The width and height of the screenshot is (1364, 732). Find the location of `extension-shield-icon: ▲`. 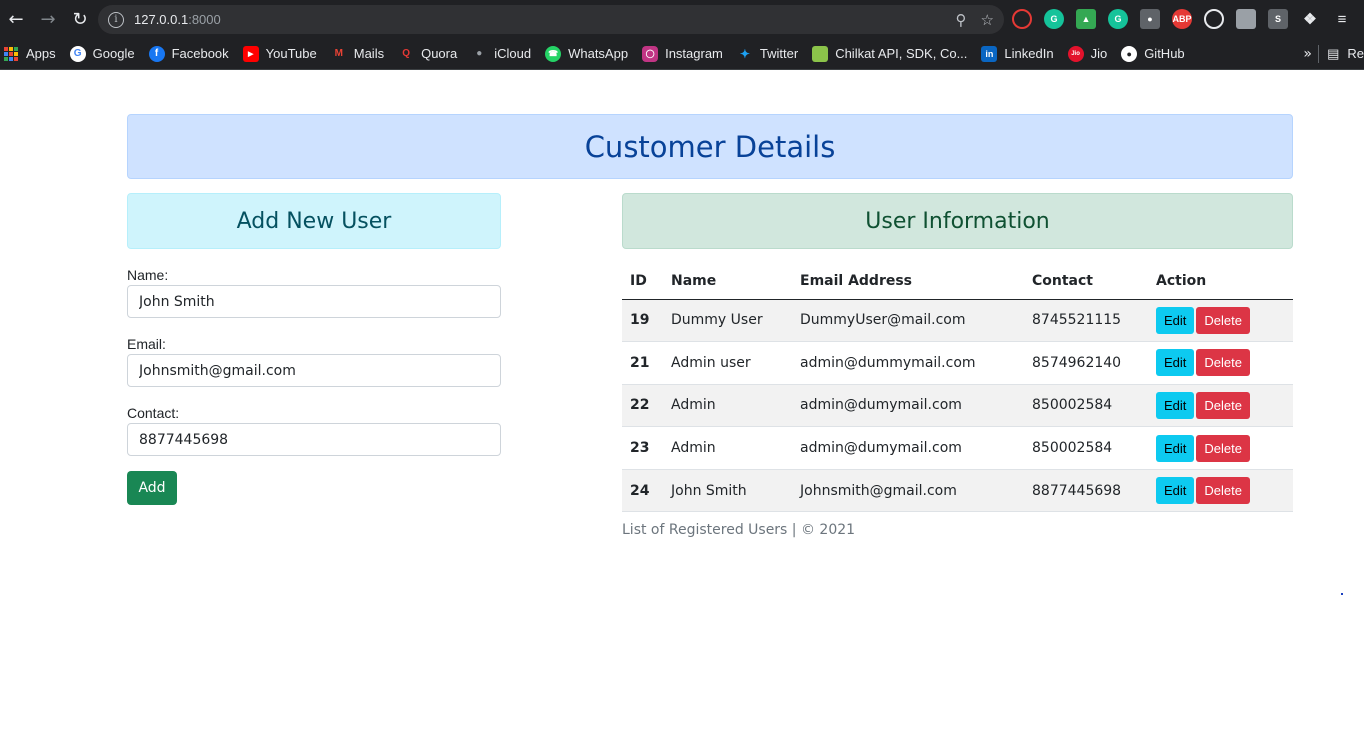

extension-shield-icon: ▲ is located at coordinates (1086, 19).